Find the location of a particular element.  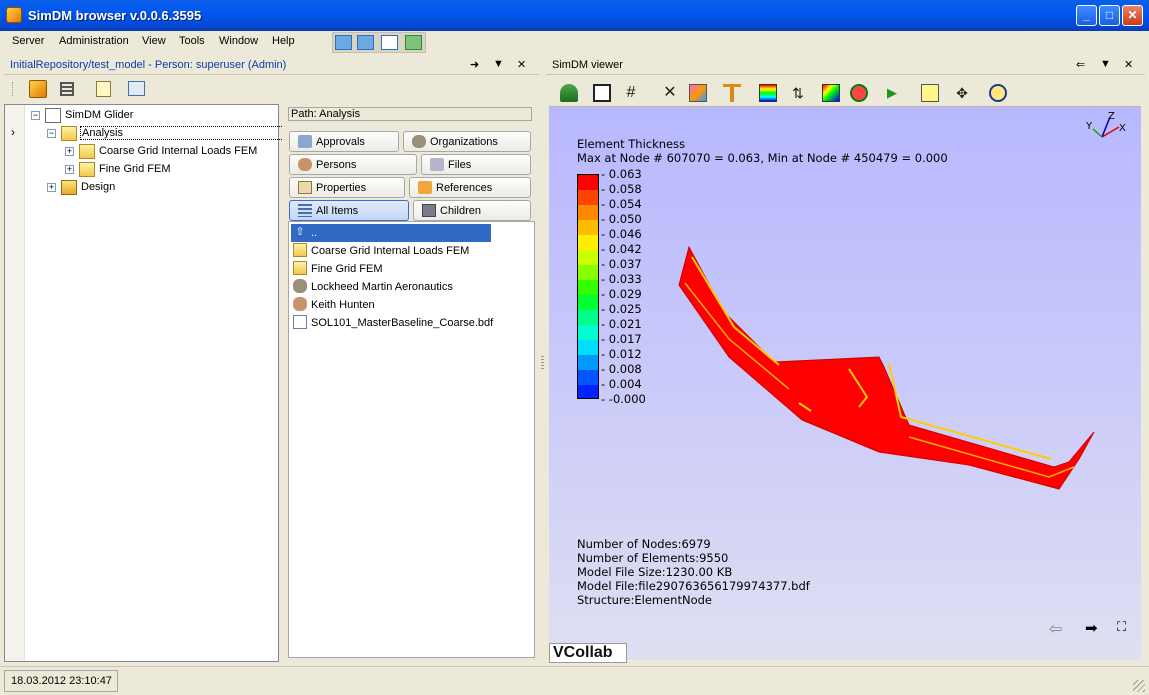

up-arrow-icon: ⇧ is located at coordinates (300, 232).